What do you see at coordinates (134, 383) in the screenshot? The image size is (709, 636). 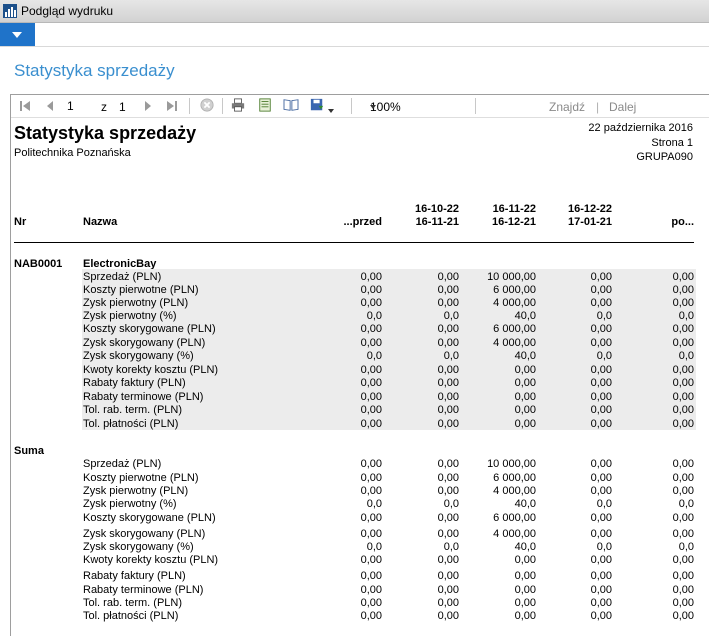 I see `row-label: Rabaty faktury (PLN)` at bounding box center [134, 383].